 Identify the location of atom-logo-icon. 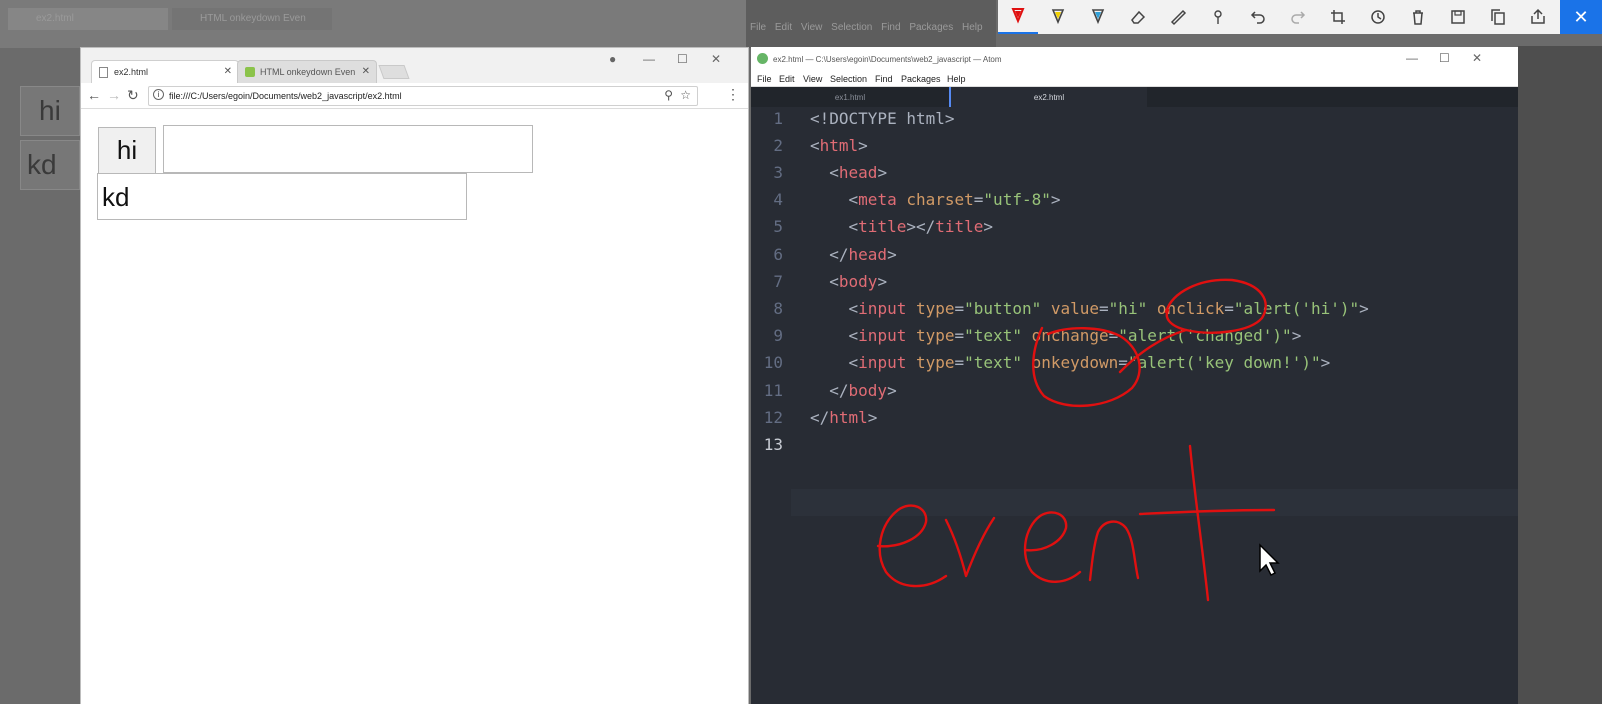
(762, 58).